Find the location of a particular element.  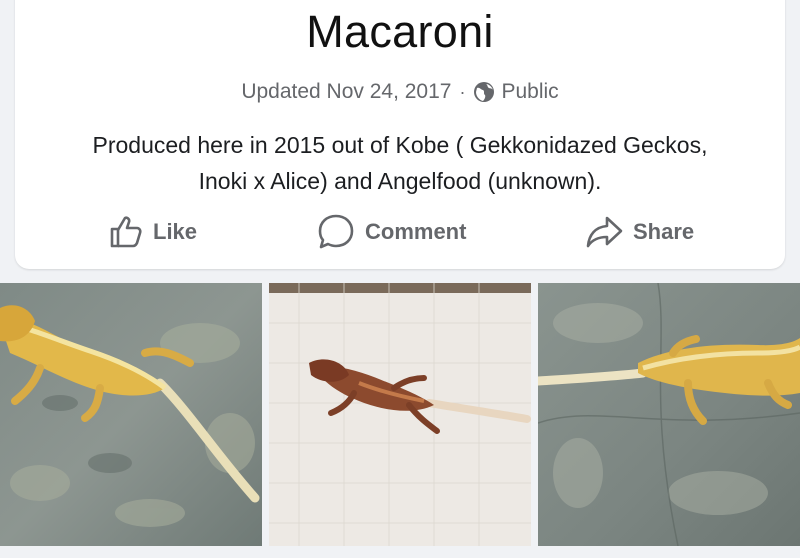

share-button: Share is located at coordinates (639, 232).